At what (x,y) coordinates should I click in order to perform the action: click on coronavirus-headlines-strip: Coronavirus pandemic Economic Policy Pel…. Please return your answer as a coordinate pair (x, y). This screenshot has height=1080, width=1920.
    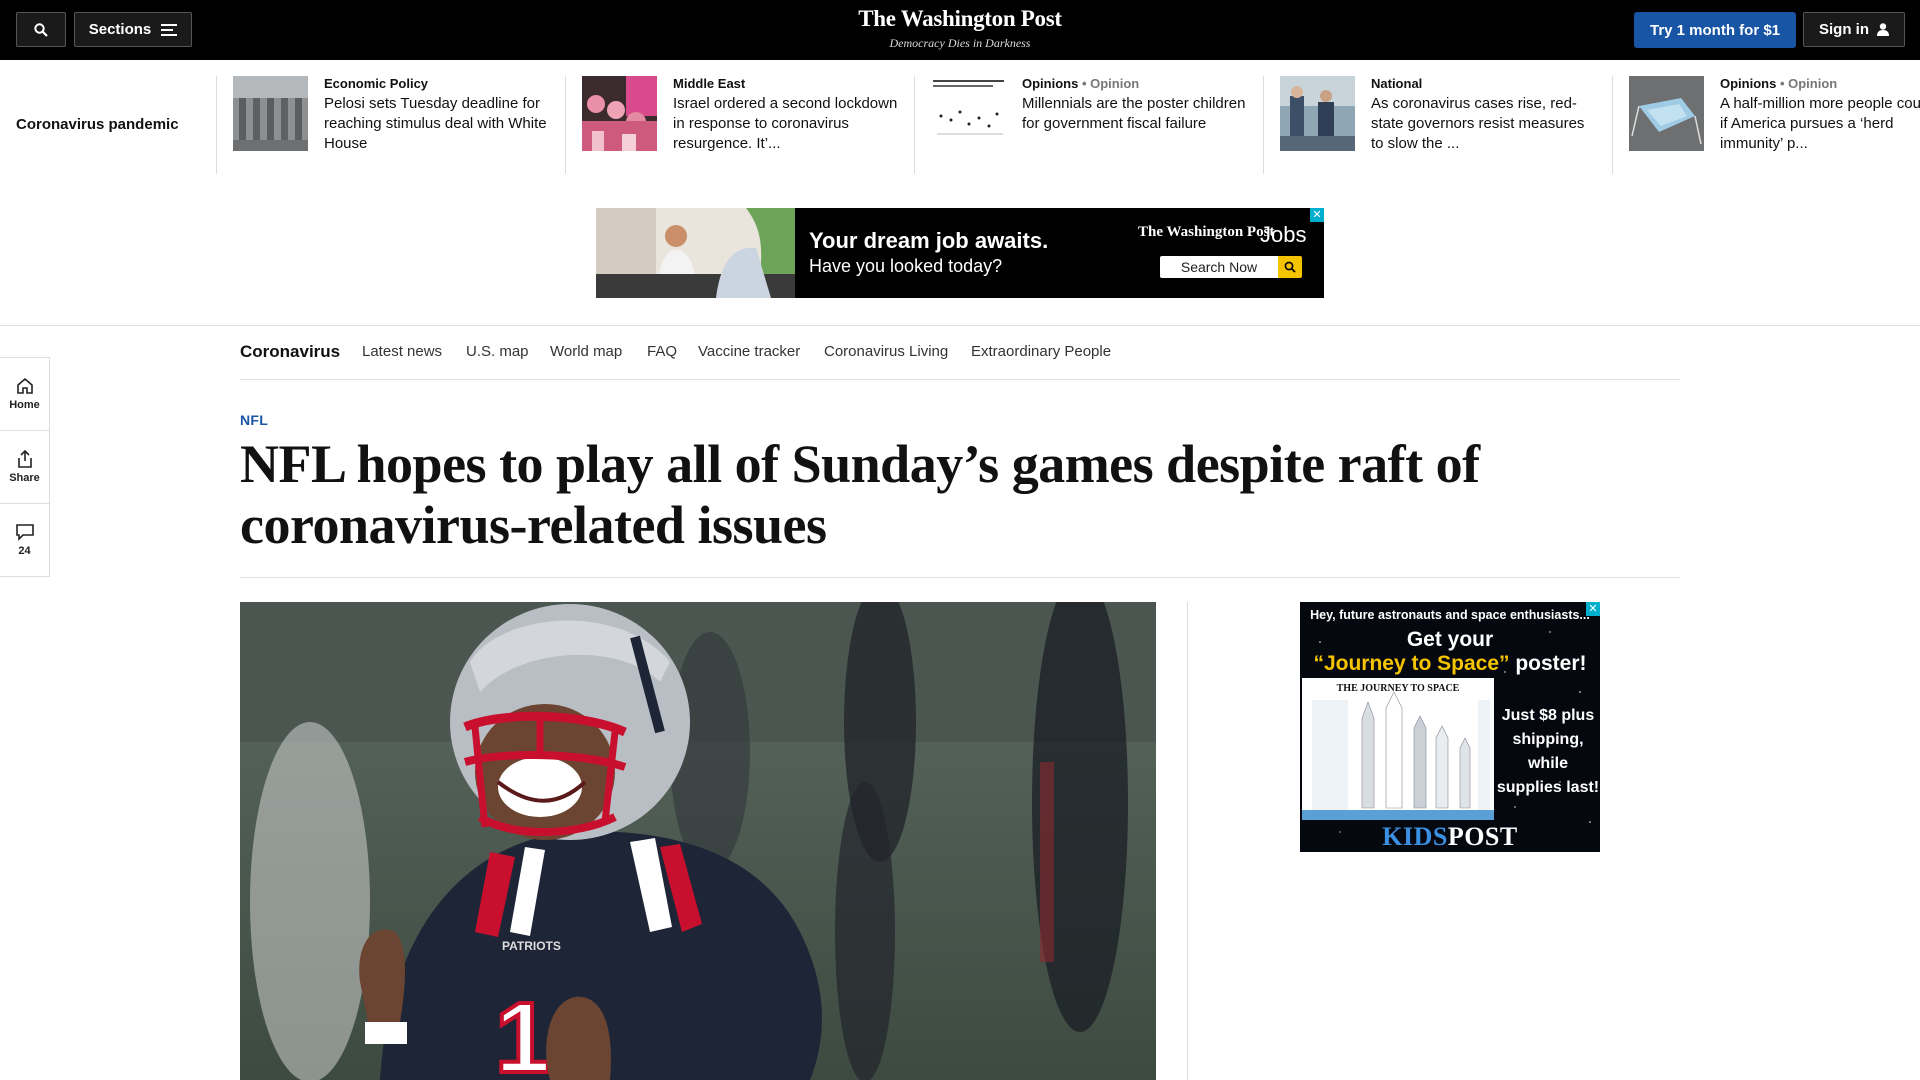
    Looking at the image, I should click on (960, 126).